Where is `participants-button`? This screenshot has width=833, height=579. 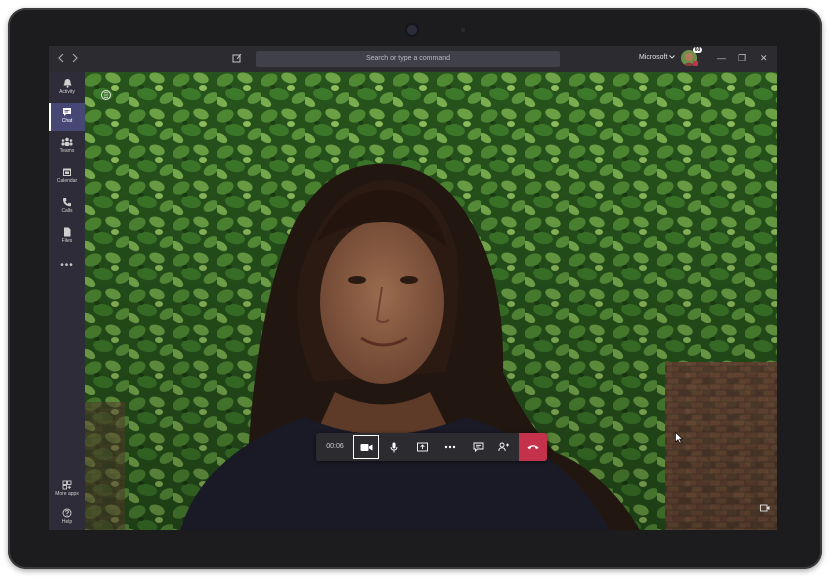 participants-button is located at coordinates (504, 447).